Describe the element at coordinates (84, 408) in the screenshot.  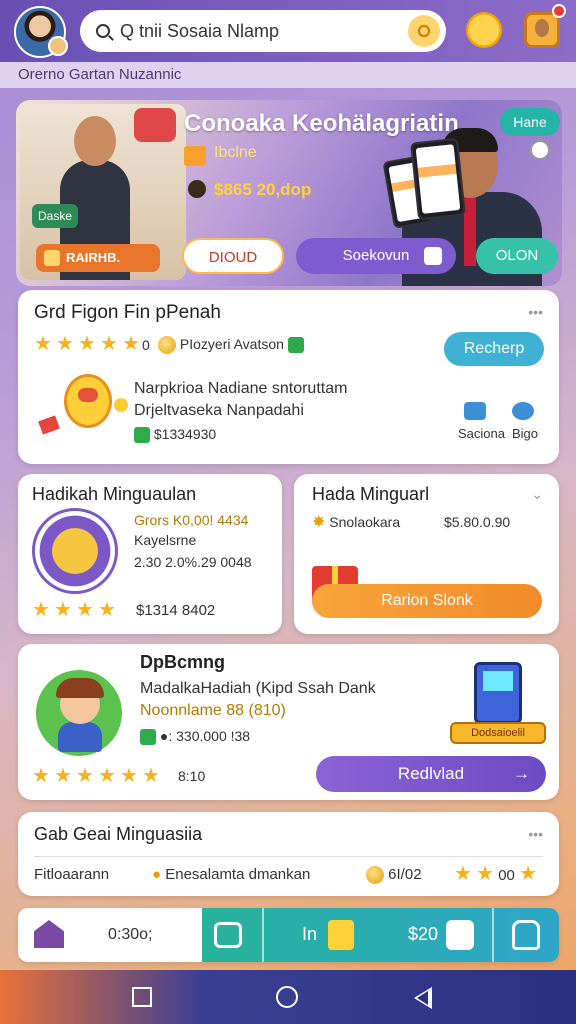
I see `mascot-icon` at that location.